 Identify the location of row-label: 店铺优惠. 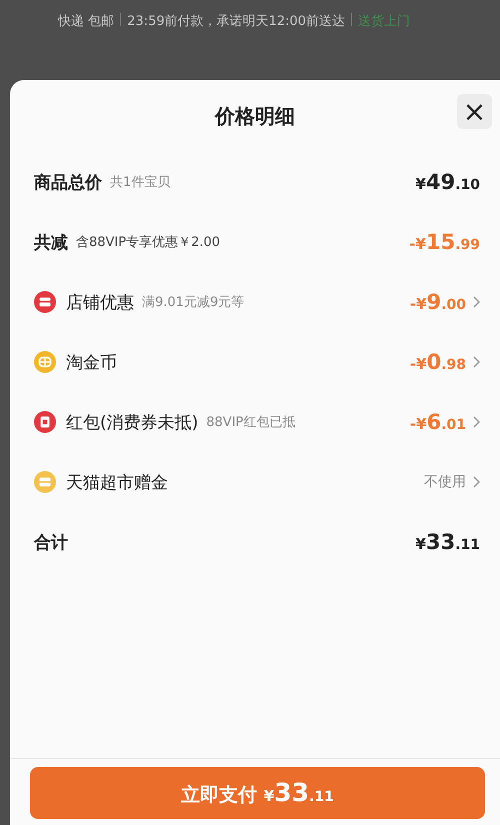
(100, 303).